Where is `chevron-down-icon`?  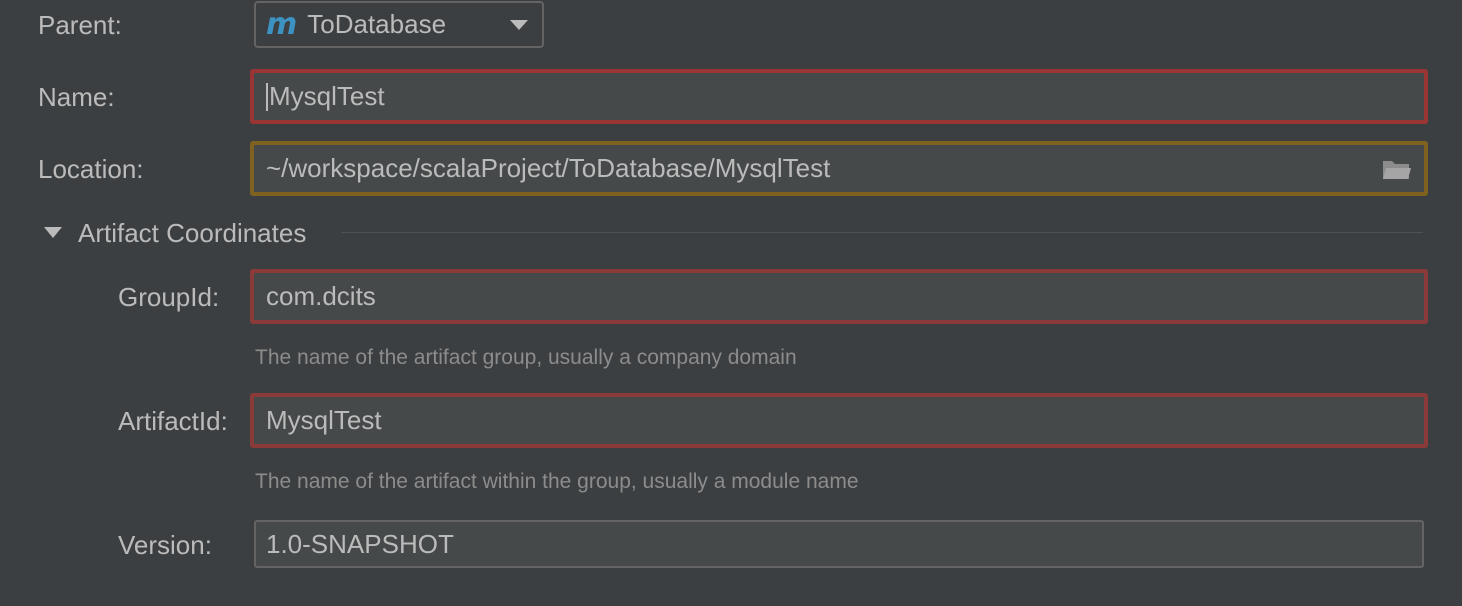 chevron-down-icon is located at coordinates (519, 25).